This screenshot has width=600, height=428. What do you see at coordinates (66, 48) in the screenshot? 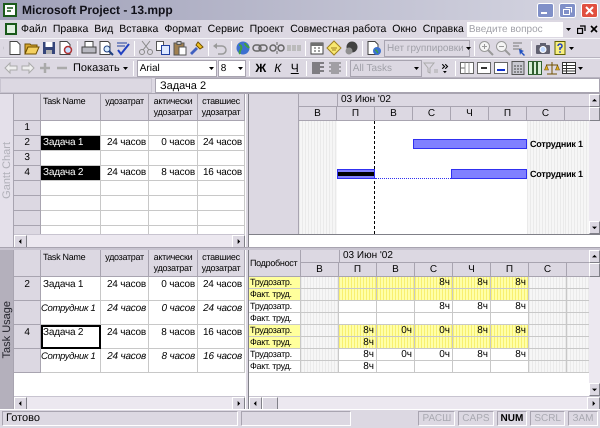
I see `magnifier-document-icon` at bounding box center [66, 48].